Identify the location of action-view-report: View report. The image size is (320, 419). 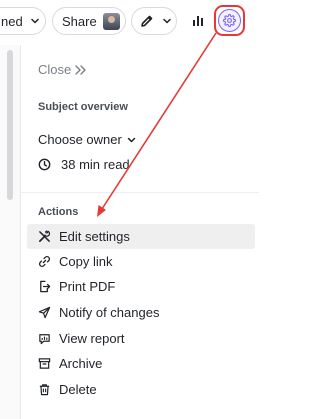
(141, 338).